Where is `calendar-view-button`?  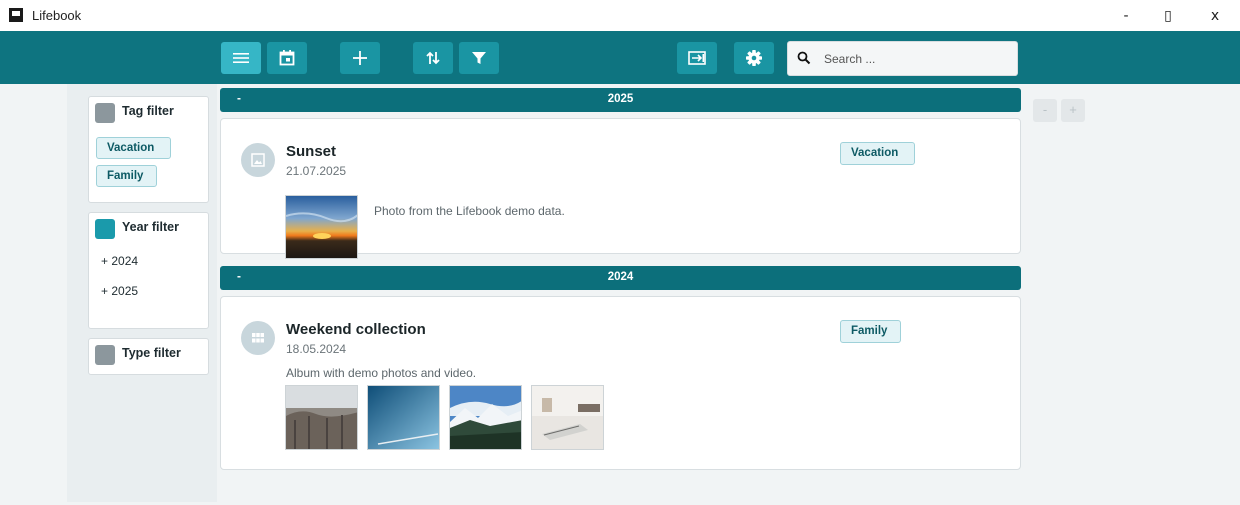
calendar-view-button is located at coordinates (287, 58).